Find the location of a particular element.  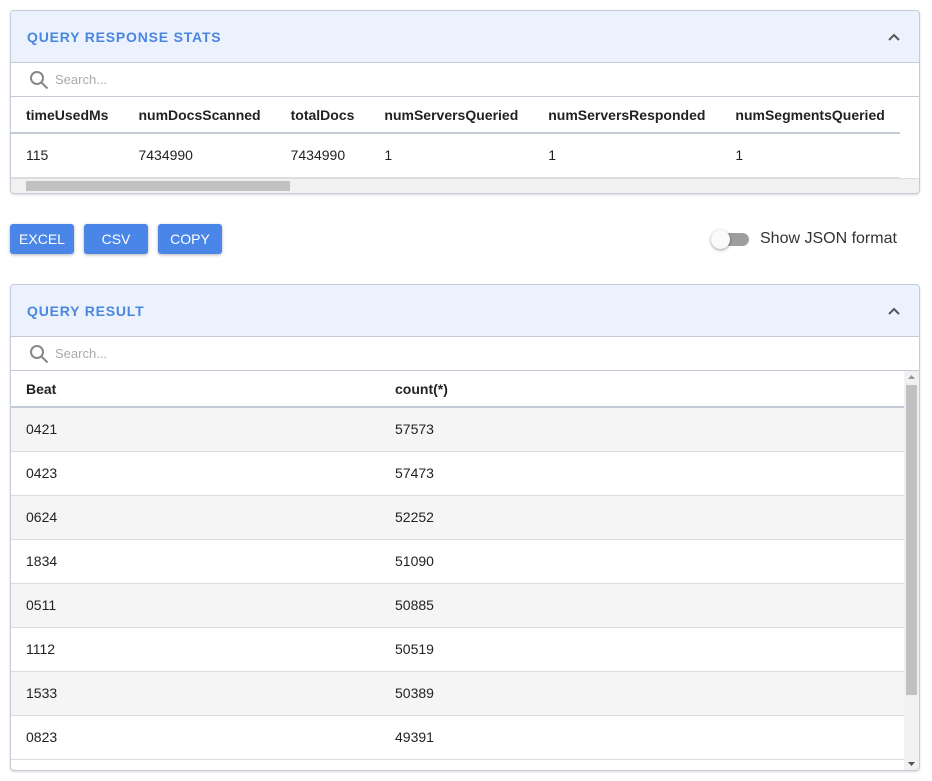

table-cell: 1834 is located at coordinates (195, 561).